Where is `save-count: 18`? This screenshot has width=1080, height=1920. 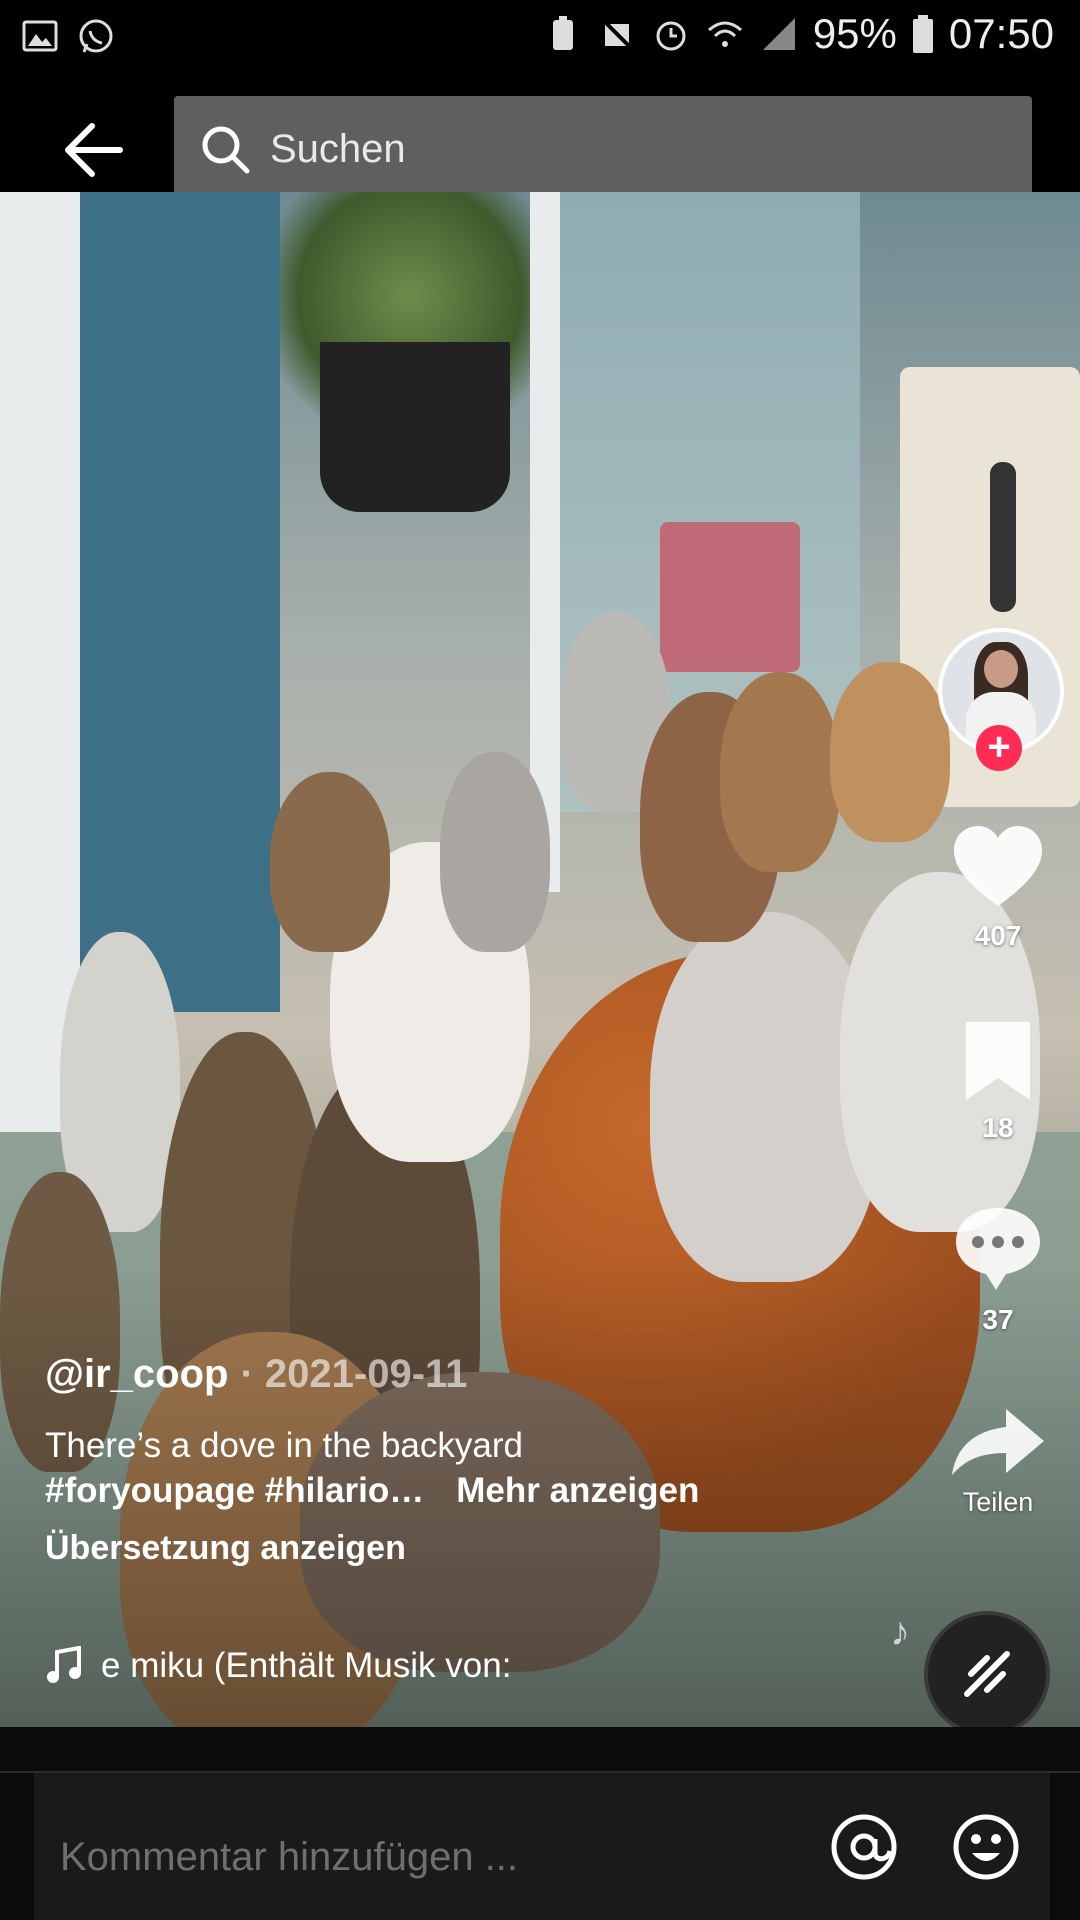
save-count: 18 is located at coordinates (998, 1127).